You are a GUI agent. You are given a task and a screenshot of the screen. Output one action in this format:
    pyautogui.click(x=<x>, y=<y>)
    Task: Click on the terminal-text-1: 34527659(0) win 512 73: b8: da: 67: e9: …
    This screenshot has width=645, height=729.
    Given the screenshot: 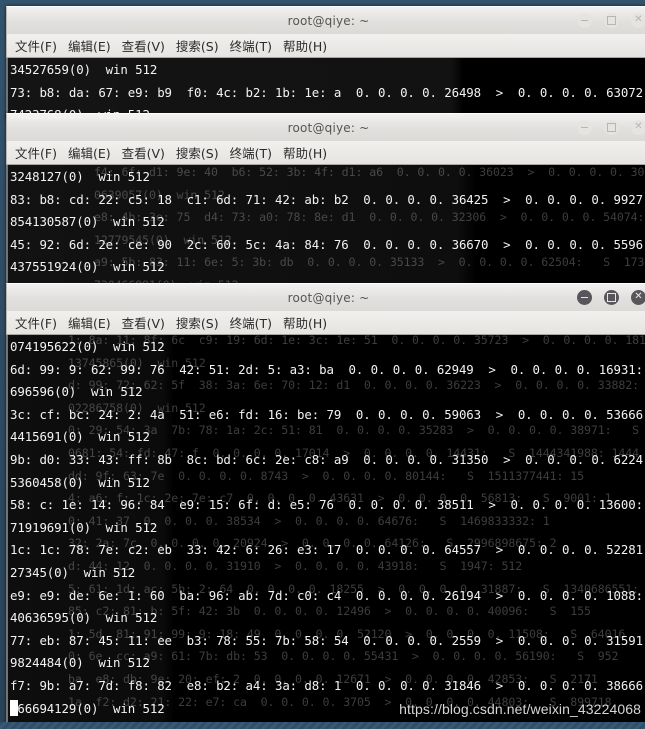 What is the action you would take?
    pyautogui.click(x=327, y=90)
    